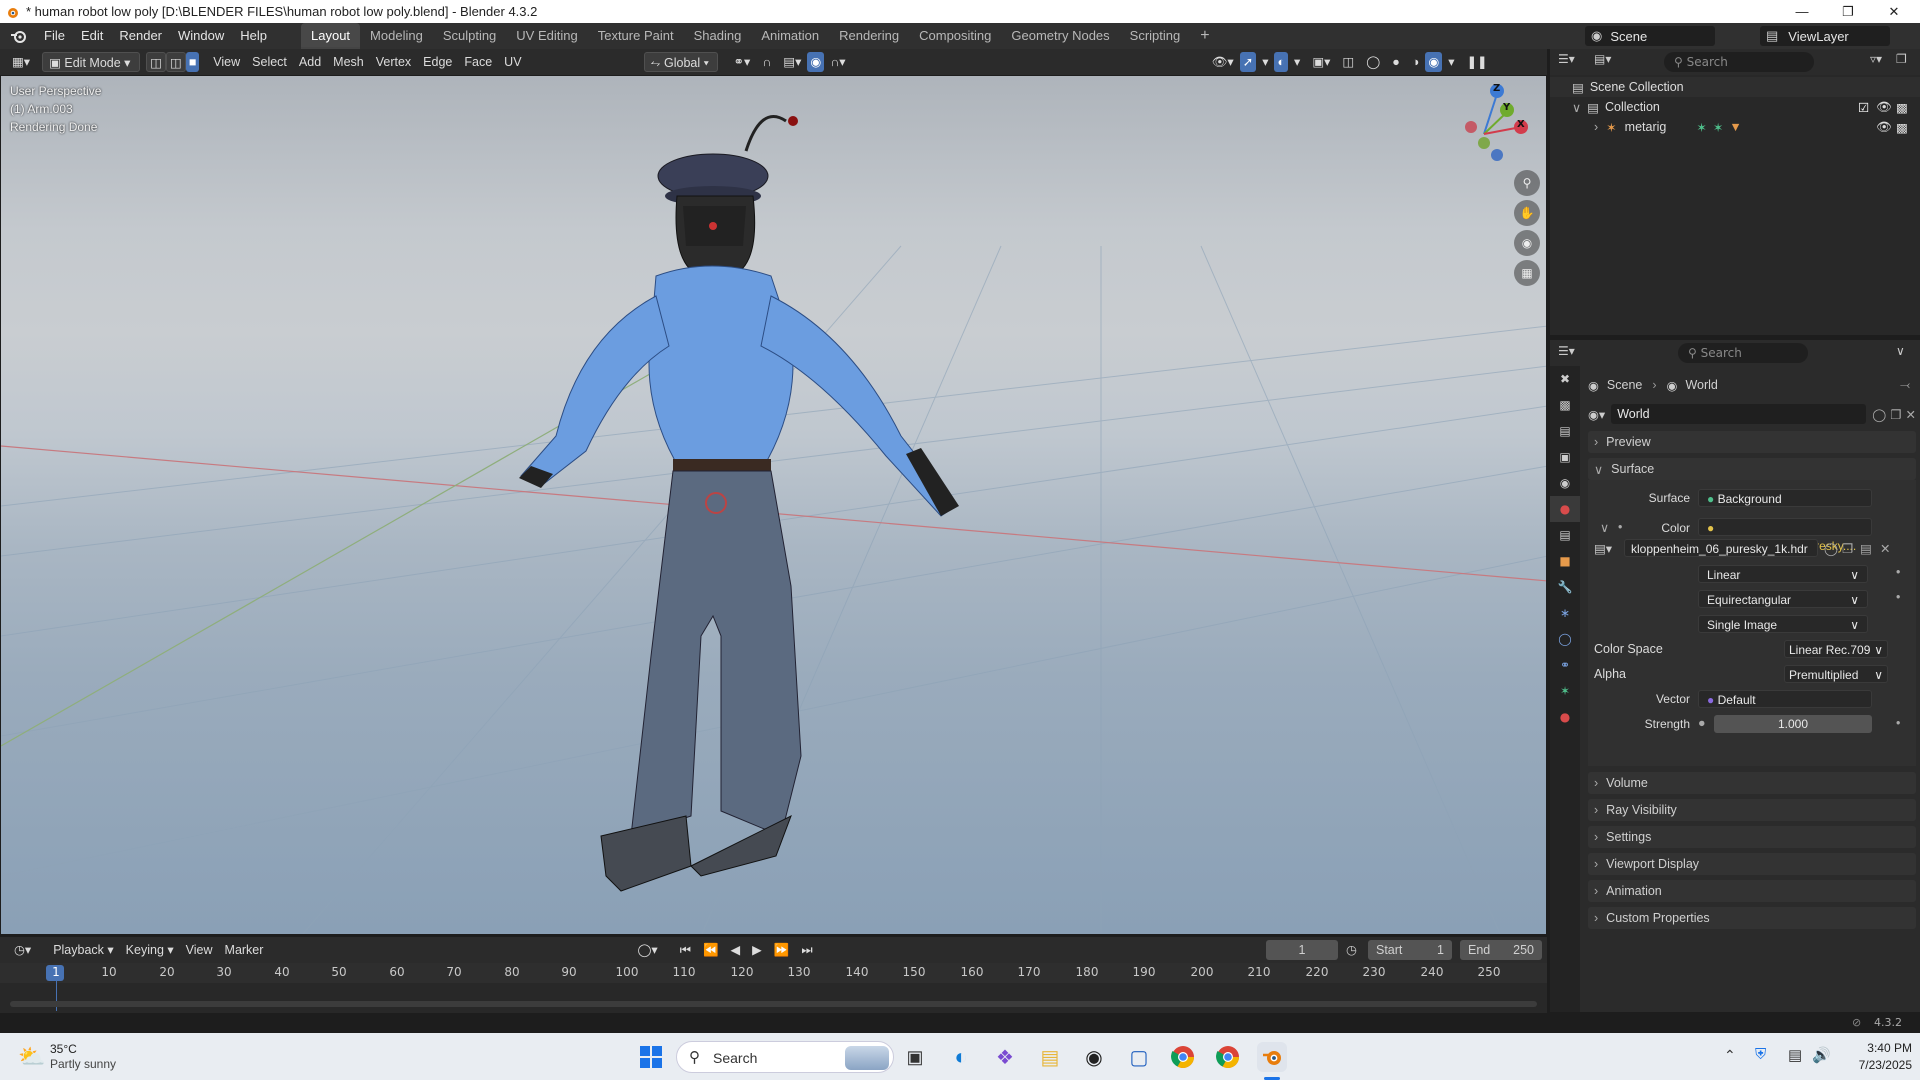  Describe the element at coordinates (469, 36) in the screenshot. I see `tab-sculpting: Sculpting` at that location.